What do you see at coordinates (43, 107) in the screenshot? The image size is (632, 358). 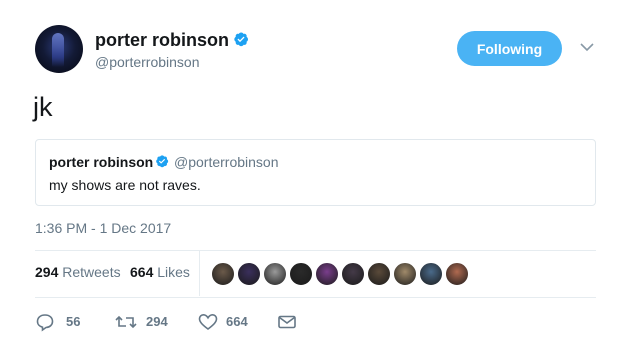 I see `tweet-text: jk` at bounding box center [43, 107].